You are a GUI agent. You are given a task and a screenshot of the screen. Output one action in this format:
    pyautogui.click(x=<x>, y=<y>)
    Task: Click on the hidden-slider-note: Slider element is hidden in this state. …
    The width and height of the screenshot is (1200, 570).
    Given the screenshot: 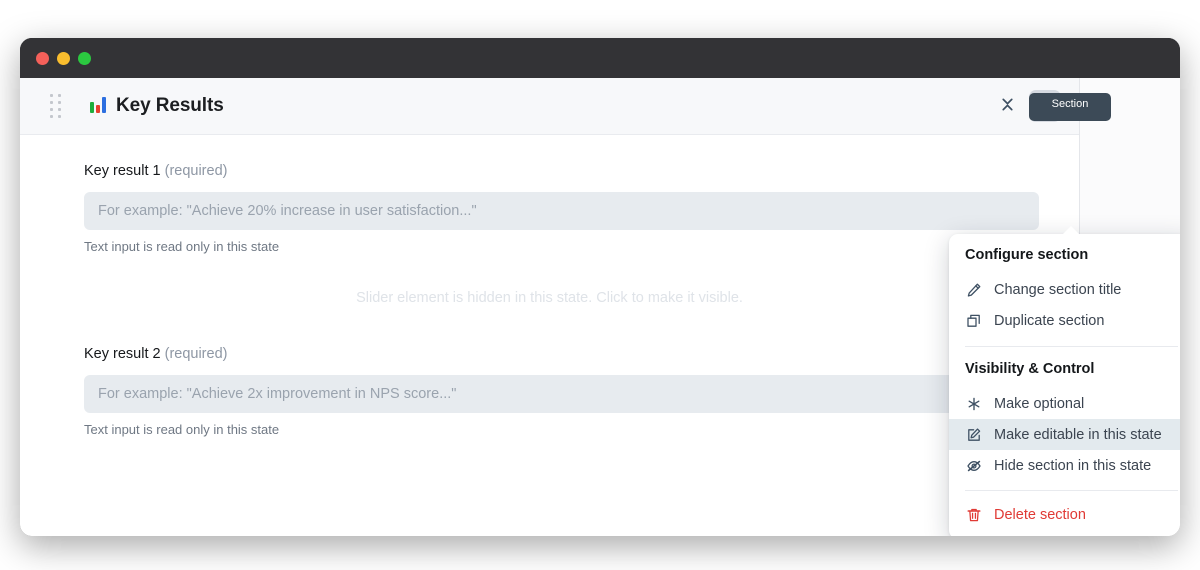 What is the action you would take?
    pyautogui.click(x=561, y=298)
    